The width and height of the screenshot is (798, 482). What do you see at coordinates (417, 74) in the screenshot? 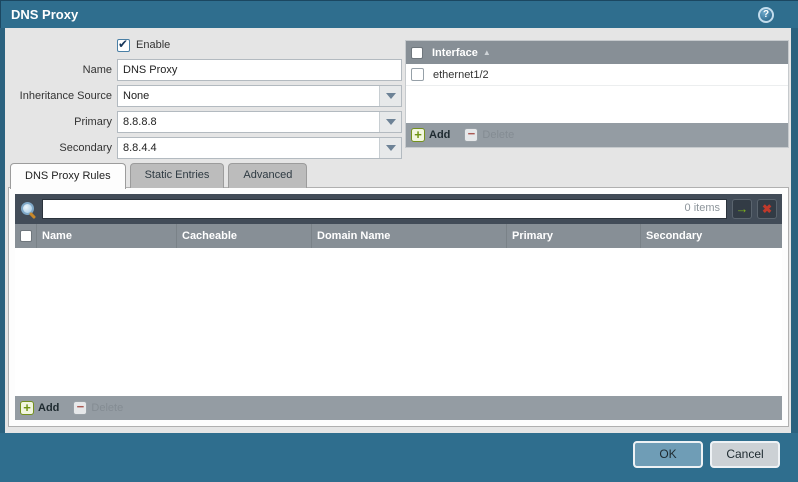
I see `interface-row-checkbox` at bounding box center [417, 74].